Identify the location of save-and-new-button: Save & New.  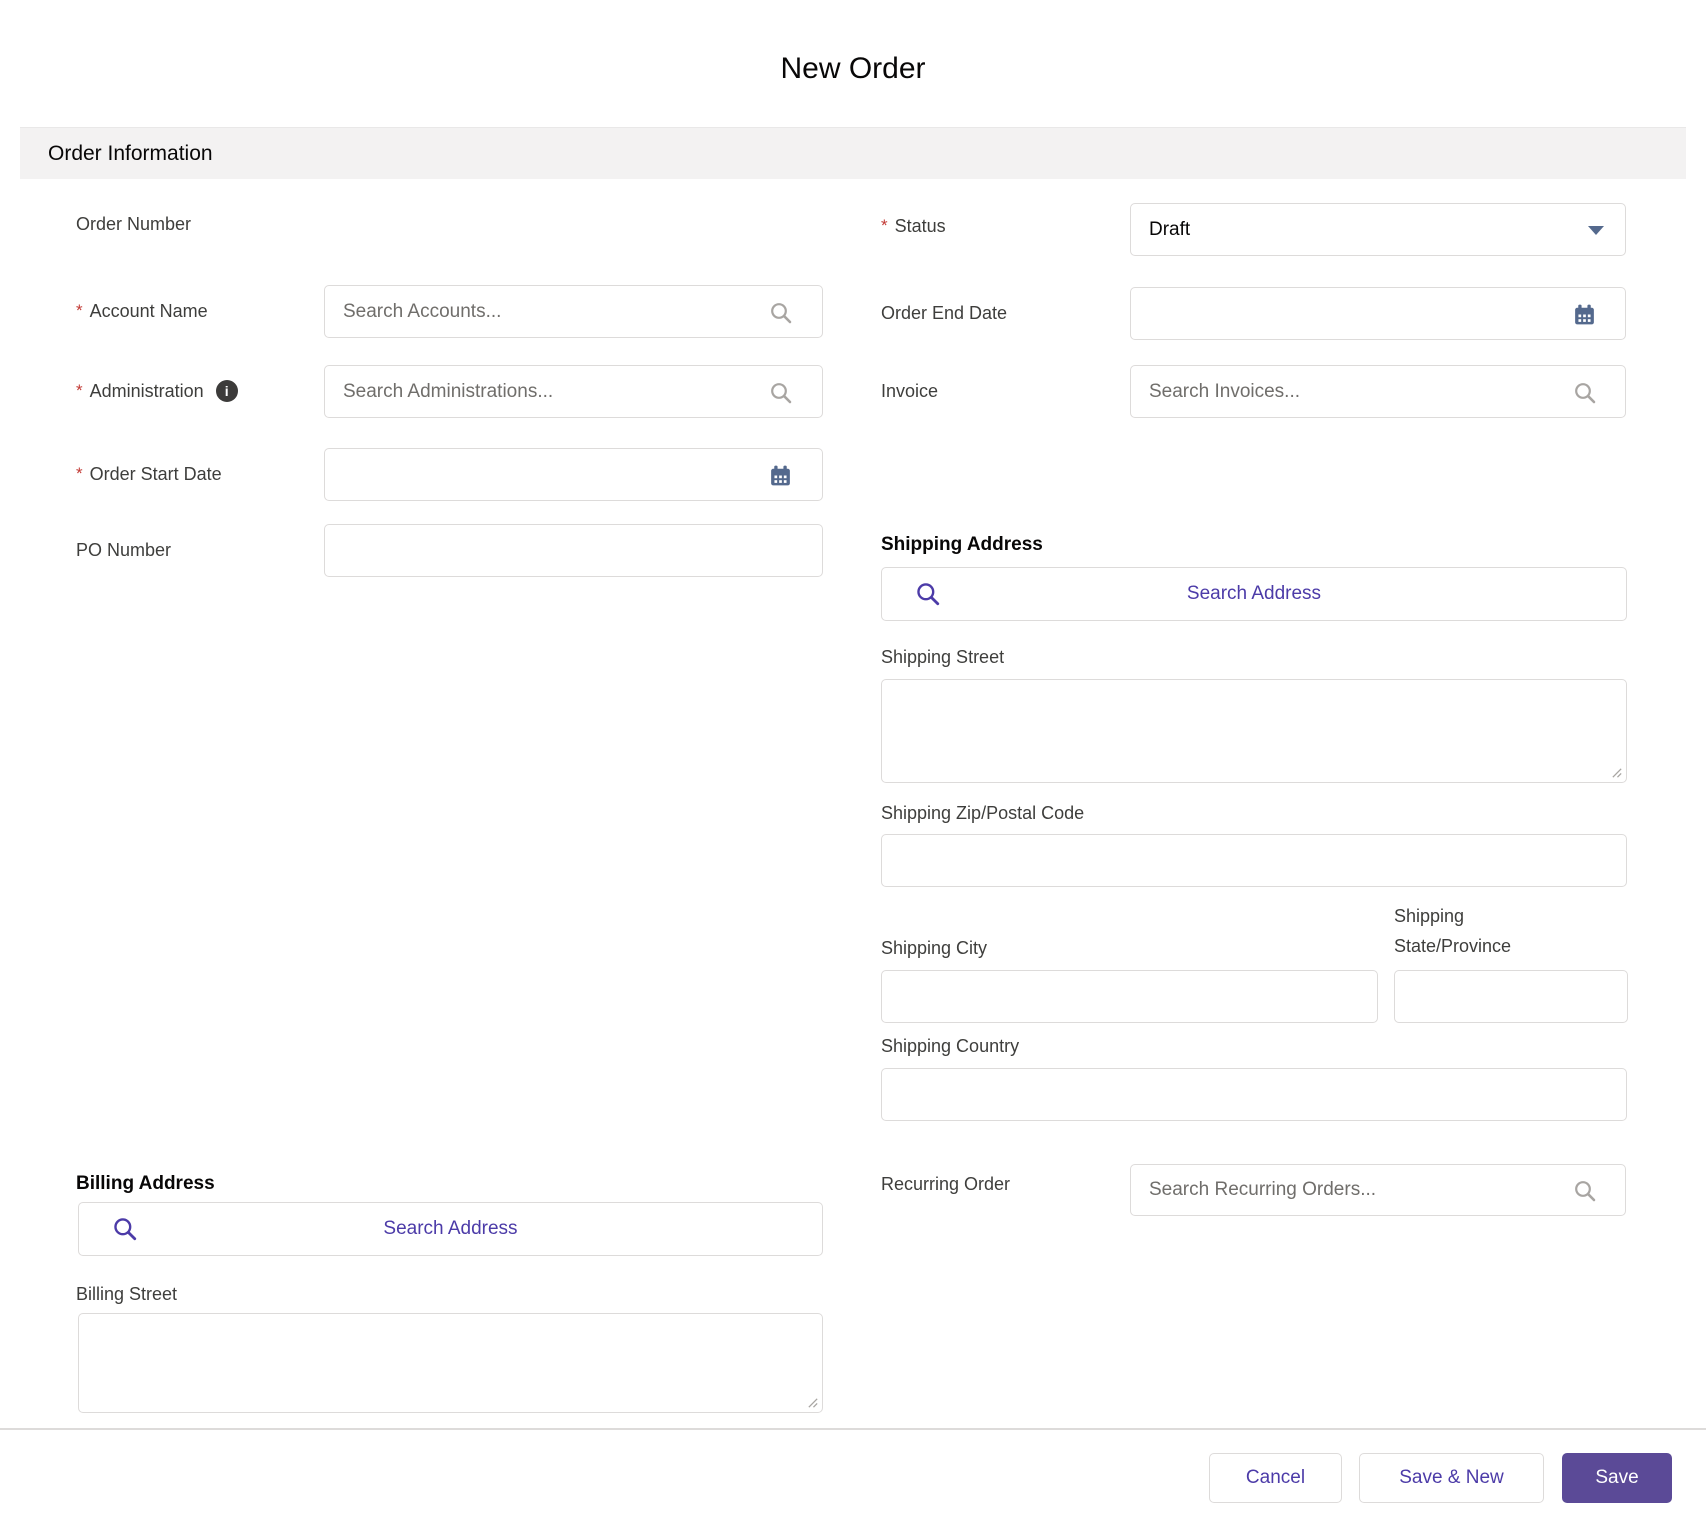
(1451, 1478).